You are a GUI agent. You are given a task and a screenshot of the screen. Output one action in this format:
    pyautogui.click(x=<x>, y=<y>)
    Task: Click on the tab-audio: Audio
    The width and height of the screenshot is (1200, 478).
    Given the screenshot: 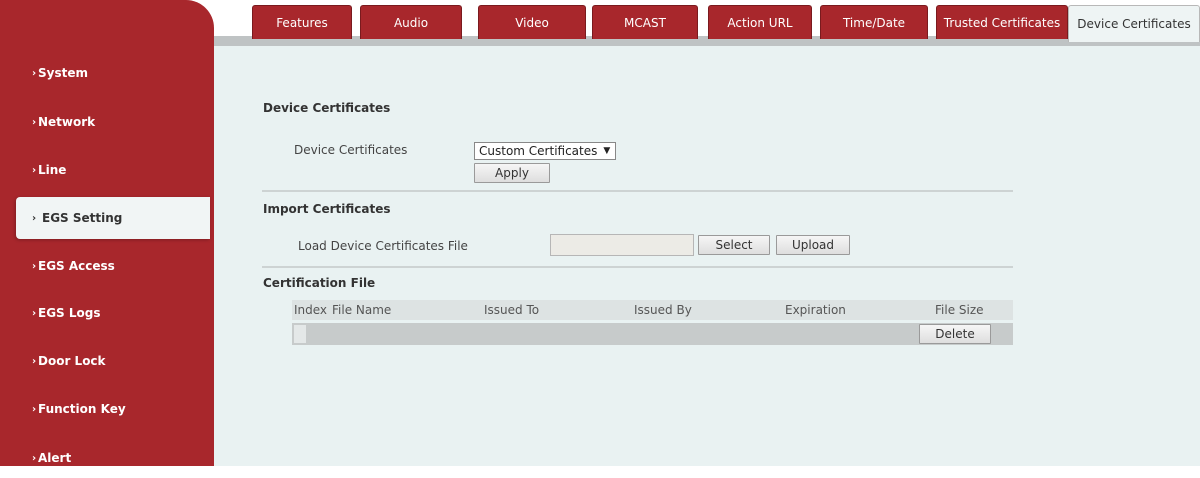 What is the action you would take?
    pyautogui.click(x=411, y=22)
    